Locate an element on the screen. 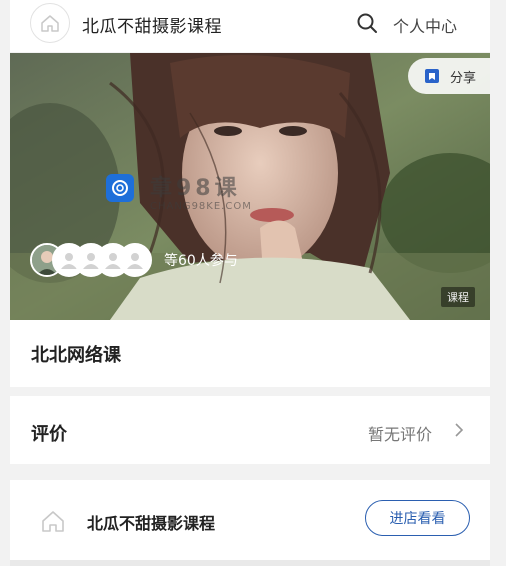 The width and height of the screenshot is (506, 566). search-icon is located at coordinates (367, 23).